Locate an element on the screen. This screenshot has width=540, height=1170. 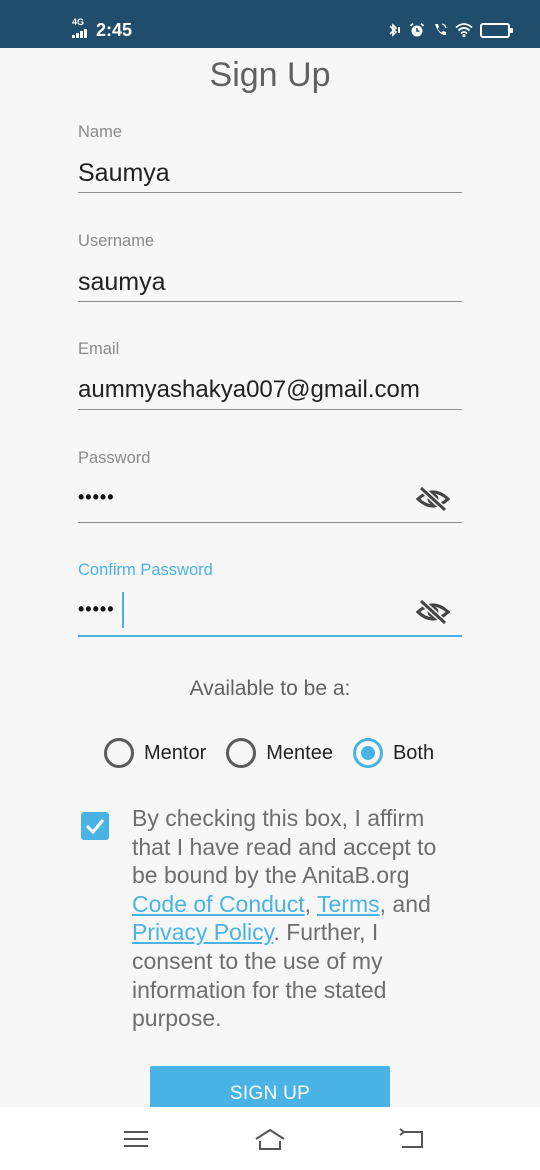
name-label: Name is located at coordinates (100, 132).